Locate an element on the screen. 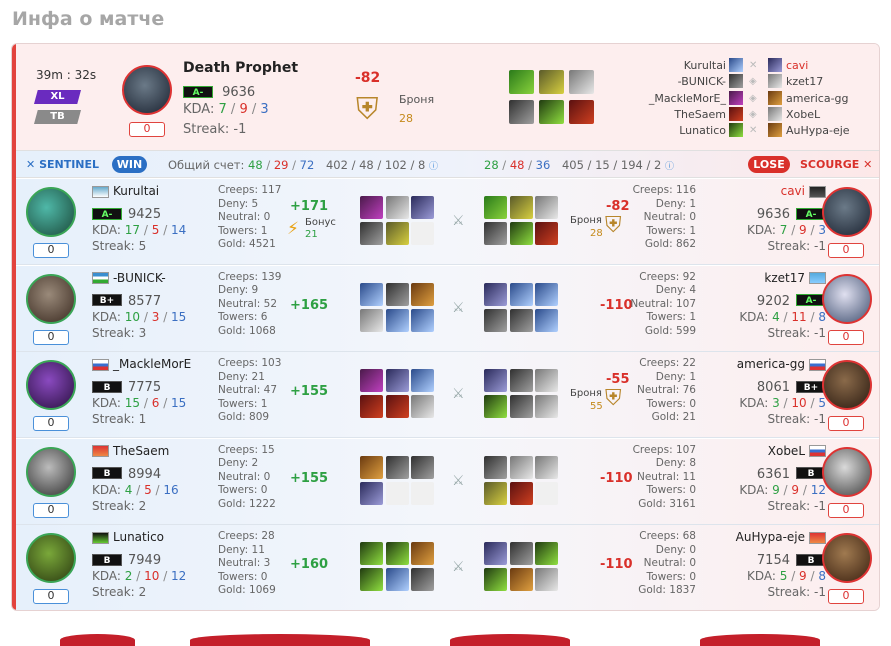  roster-player: -BUNICK- is located at coordinates (683, 82).